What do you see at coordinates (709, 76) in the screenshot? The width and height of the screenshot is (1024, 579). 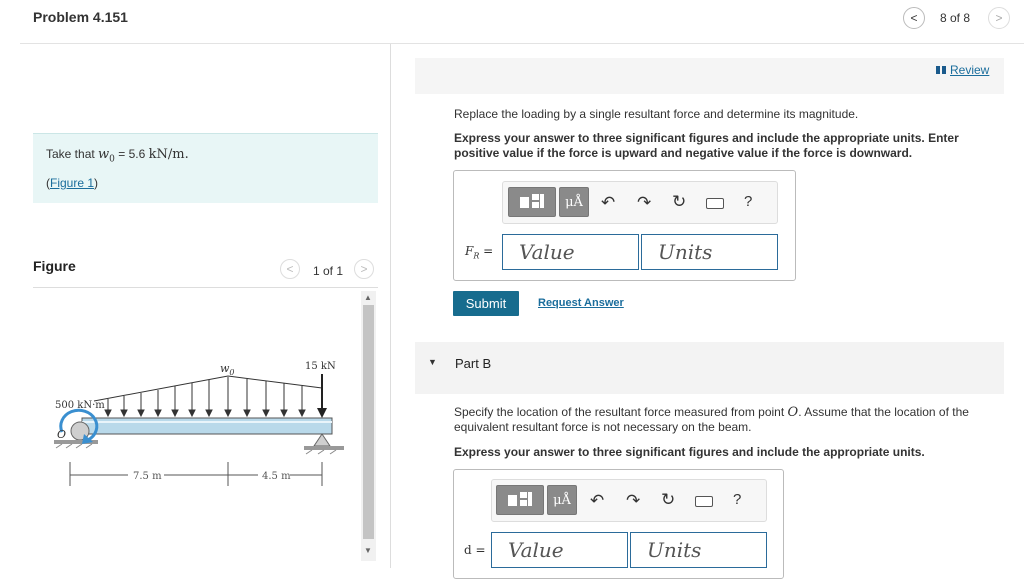 I see `review-bar` at bounding box center [709, 76].